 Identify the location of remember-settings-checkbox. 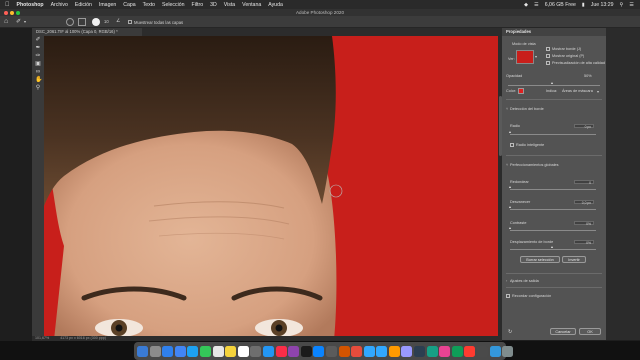
(508, 296).